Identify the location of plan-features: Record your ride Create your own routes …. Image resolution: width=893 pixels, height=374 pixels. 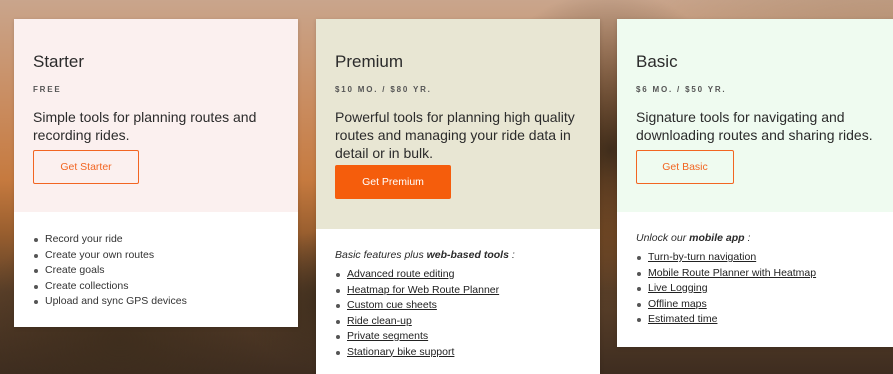
(156, 261).